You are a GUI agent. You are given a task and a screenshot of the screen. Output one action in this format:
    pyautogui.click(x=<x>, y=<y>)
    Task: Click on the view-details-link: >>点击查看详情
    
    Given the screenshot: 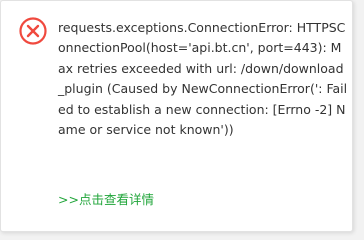 What is the action you would take?
    pyautogui.click(x=106, y=200)
    